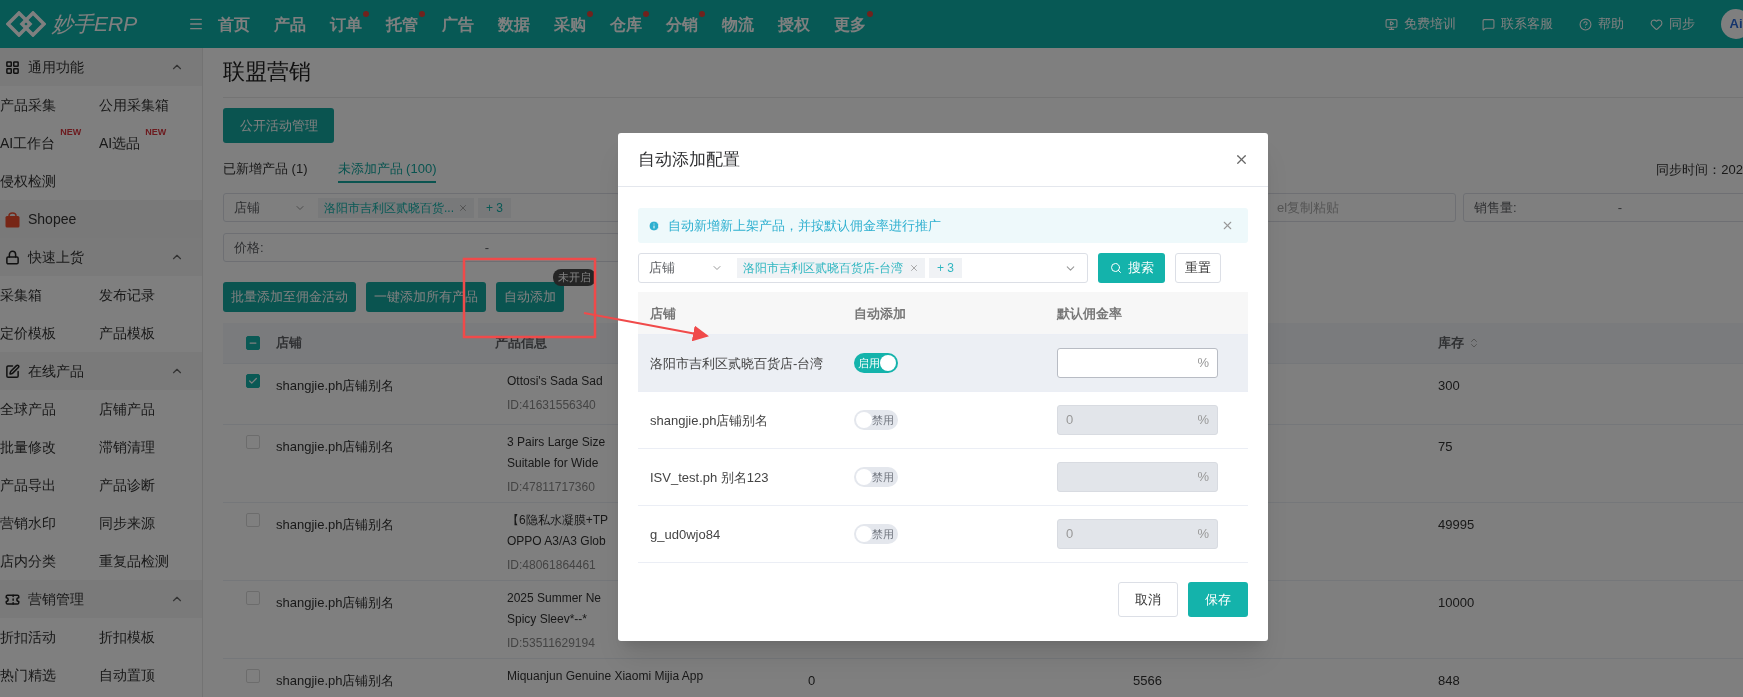 This screenshot has height=697, width=1743. What do you see at coordinates (421, 247) in the screenshot?
I see `price-range-field: 价格: -` at bounding box center [421, 247].